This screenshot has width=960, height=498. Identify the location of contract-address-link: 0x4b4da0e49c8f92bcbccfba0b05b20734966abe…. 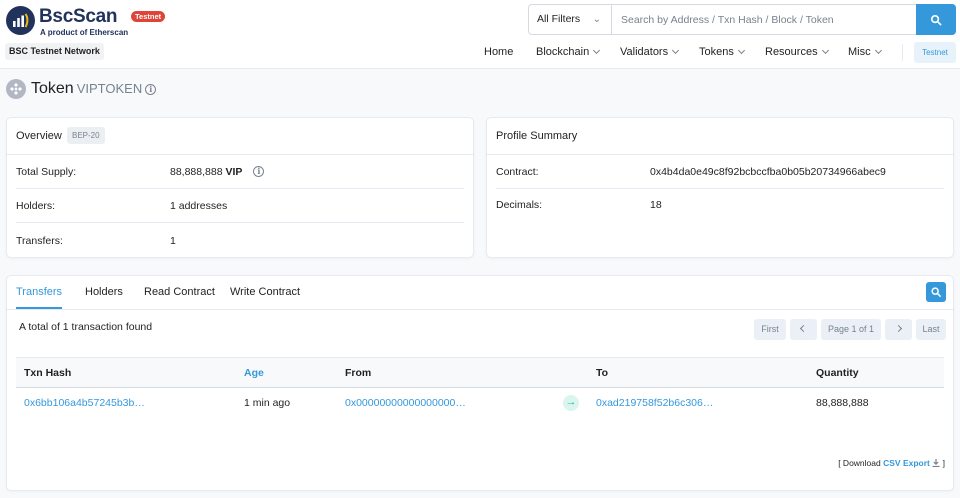
(768, 172).